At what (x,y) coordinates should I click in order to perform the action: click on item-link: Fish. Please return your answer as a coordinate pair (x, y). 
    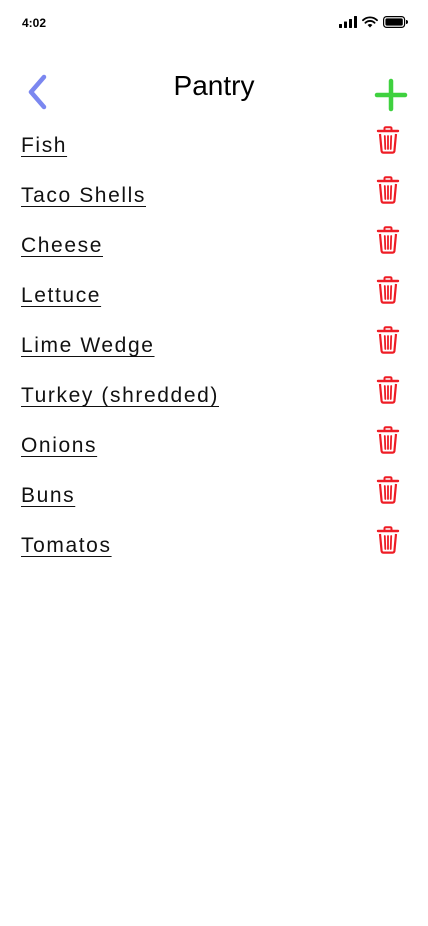
    Looking at the image, I should click on (44, 146).